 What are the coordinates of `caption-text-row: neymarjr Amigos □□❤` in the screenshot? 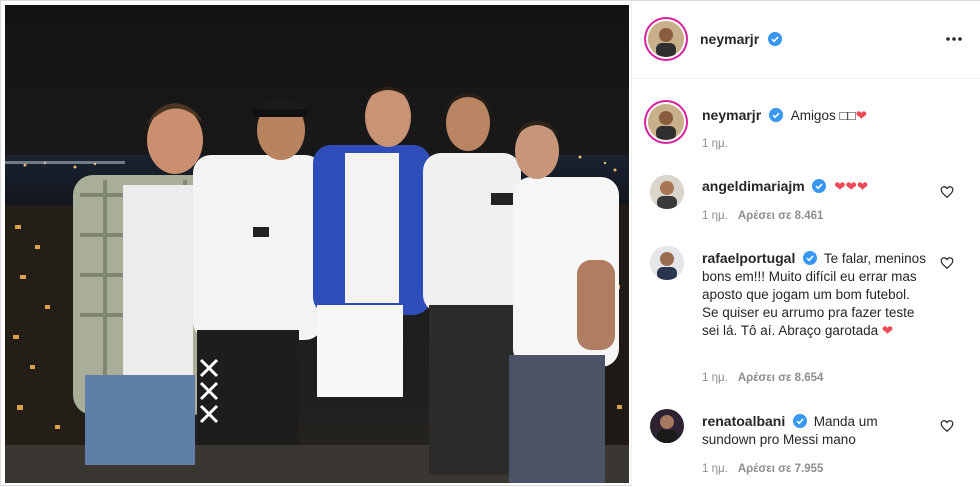 It's located at (816, 115).